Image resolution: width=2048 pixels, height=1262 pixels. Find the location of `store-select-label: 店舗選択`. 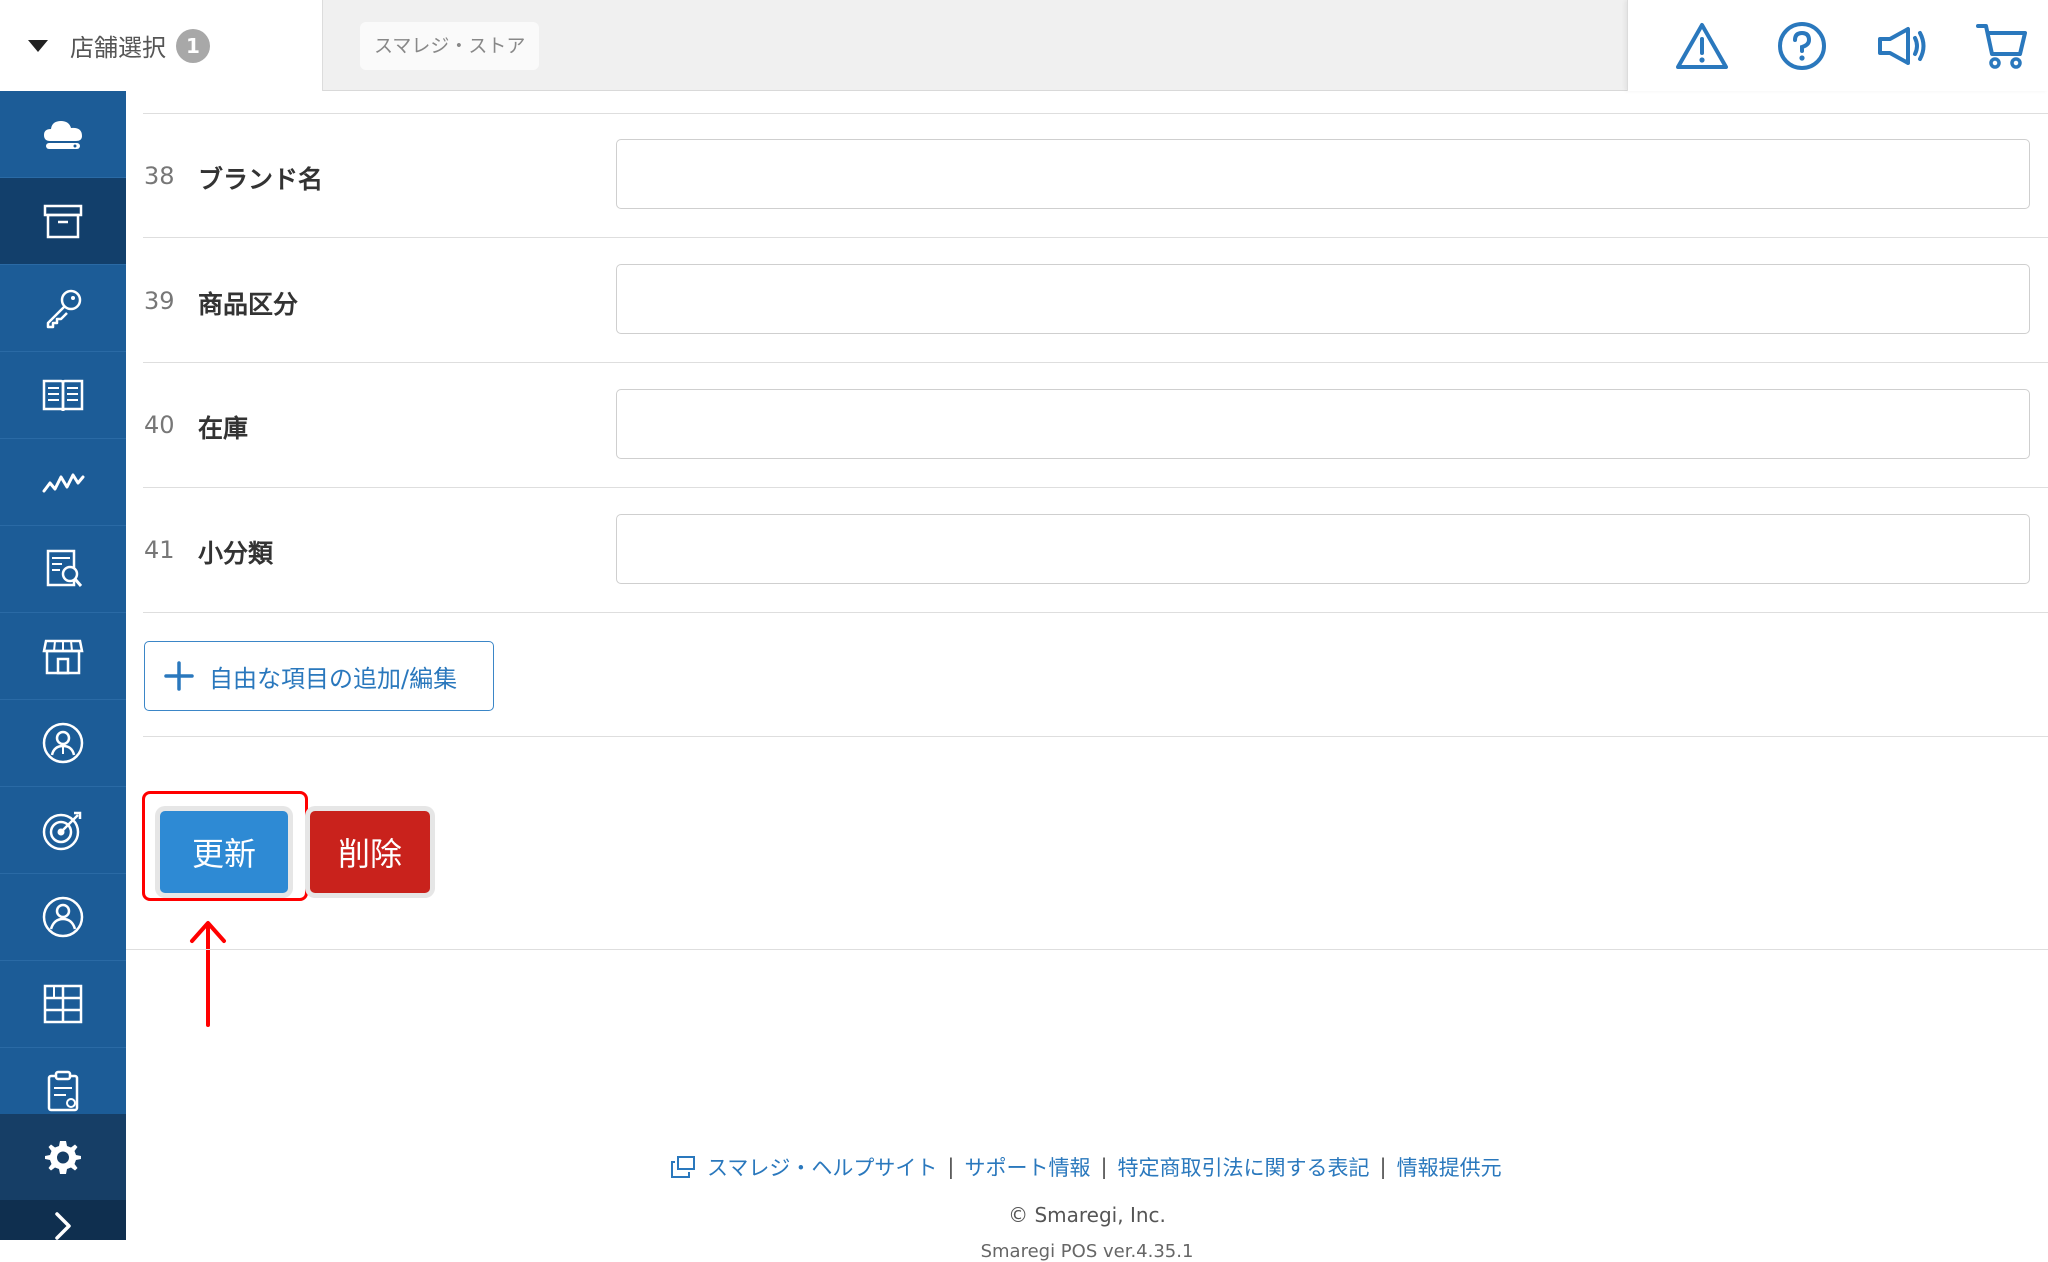

store-select-label: 店舗選択 is located at coordinates (118, 48).